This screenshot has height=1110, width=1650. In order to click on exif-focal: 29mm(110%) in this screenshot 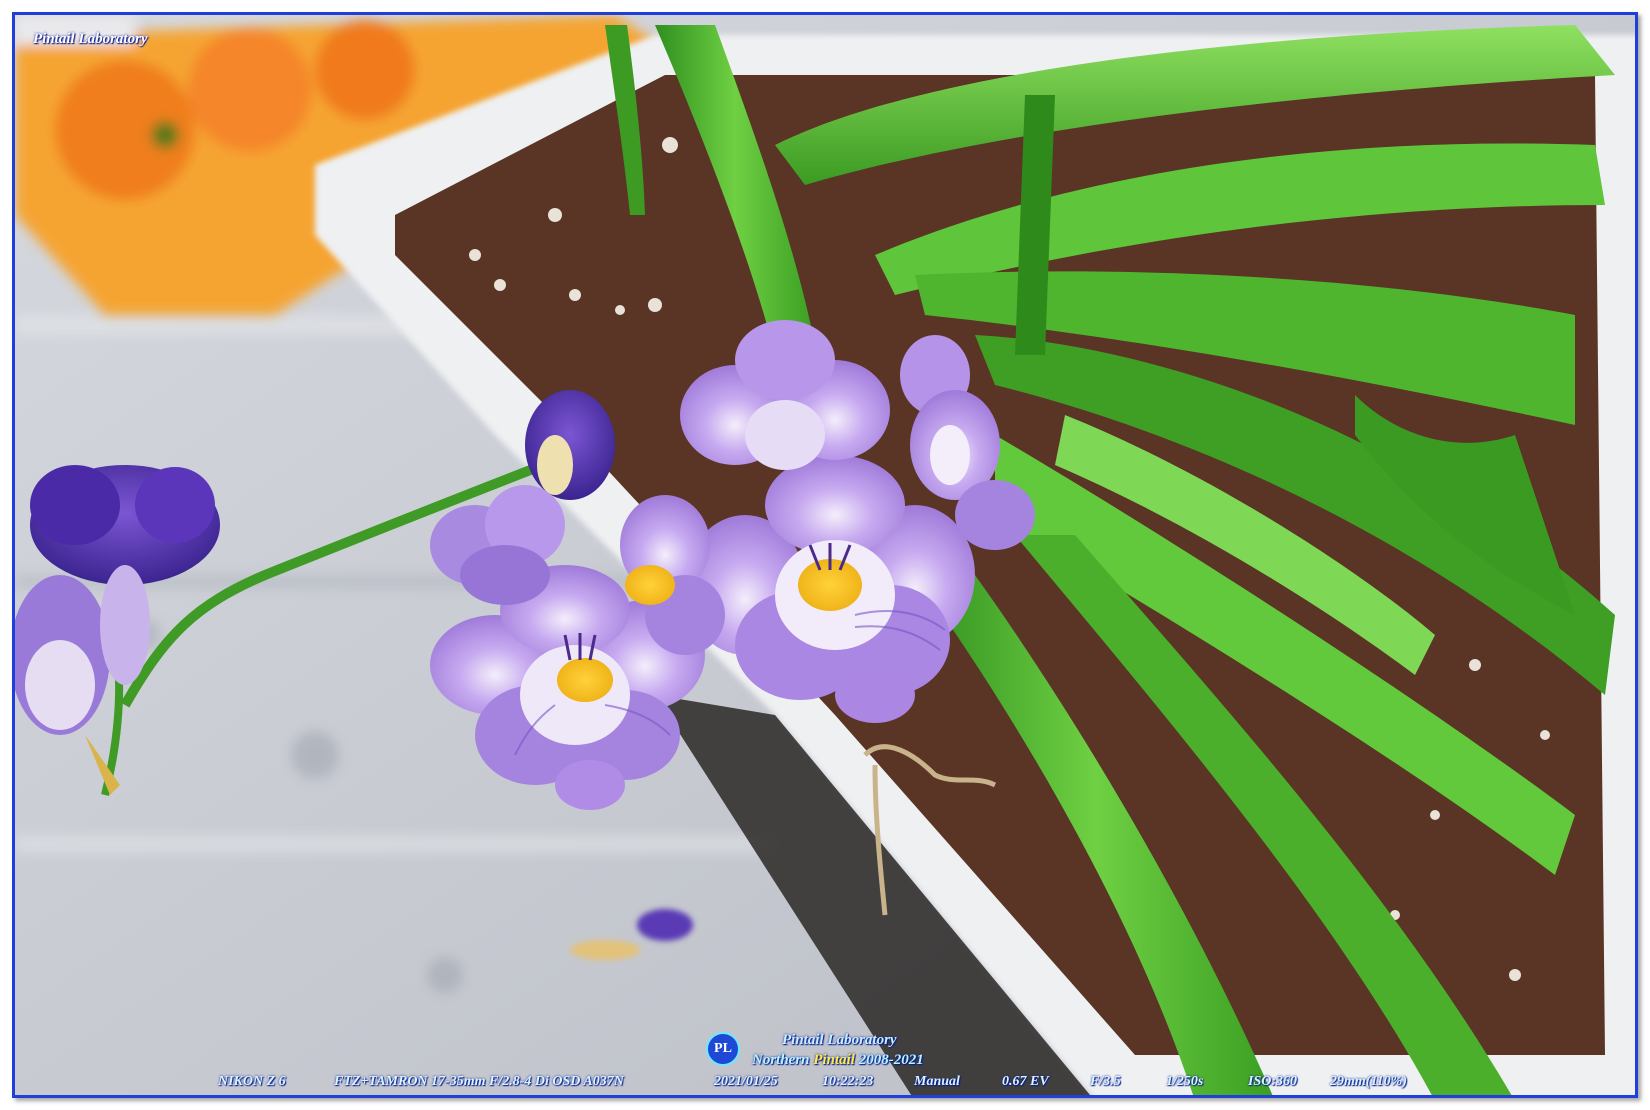, I will do `click(1368, 1081)`.